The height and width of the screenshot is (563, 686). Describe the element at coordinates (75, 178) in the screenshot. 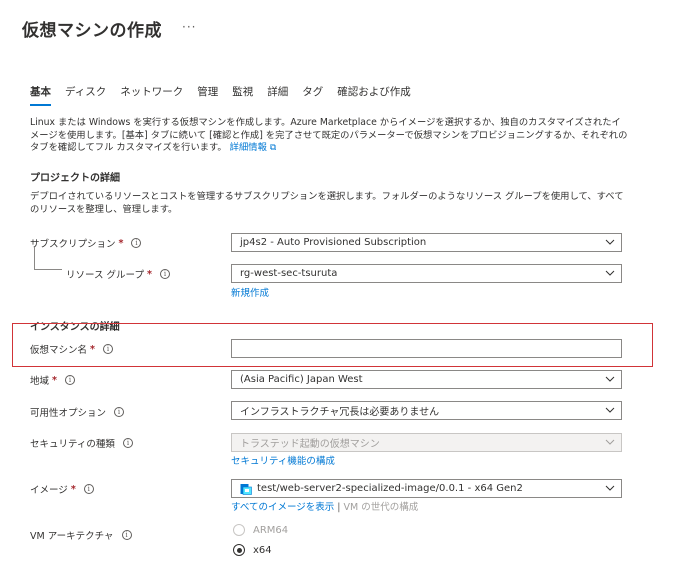

I see `project-details-heading: プロジェクトの詳細` at that location.